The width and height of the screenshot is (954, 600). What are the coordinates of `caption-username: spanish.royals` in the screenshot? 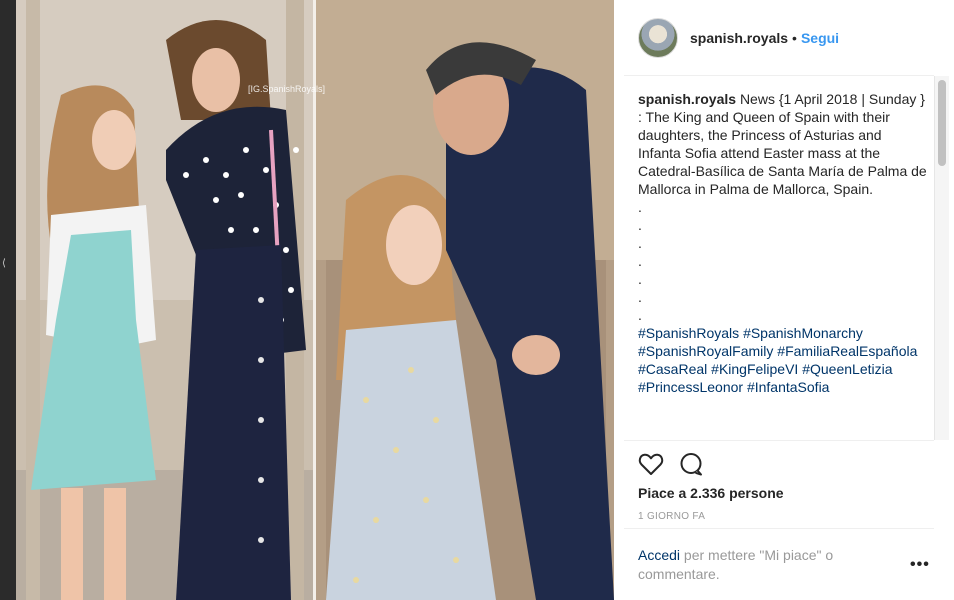 It's located at (687, 99).